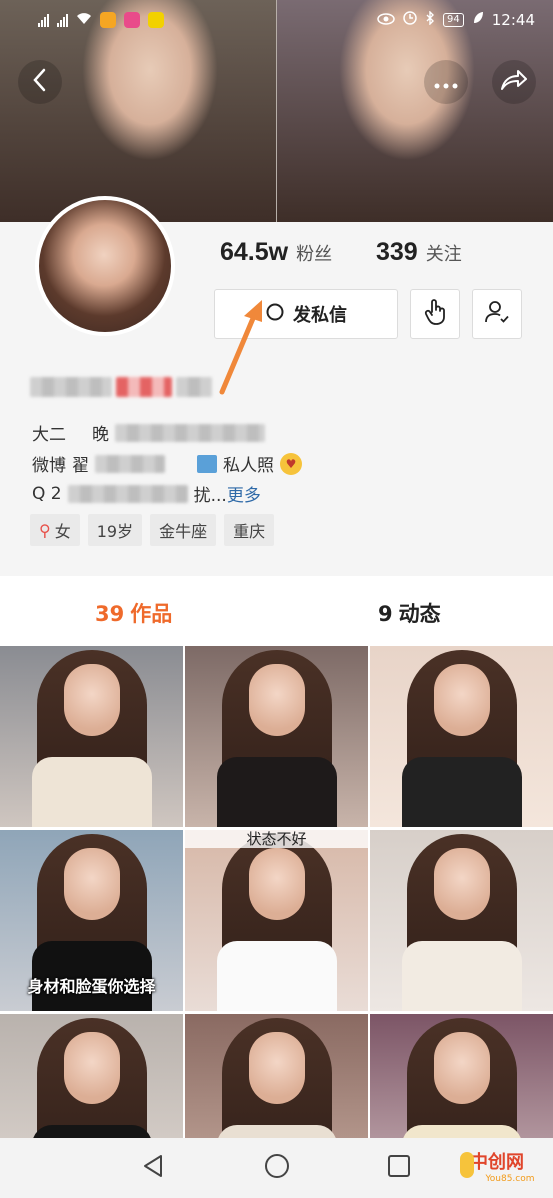 This screenshot has width=553, height=1198. Describe the element at coordinates (100, 435) in the screenshot. I see `bio-text: 晚` at that location.